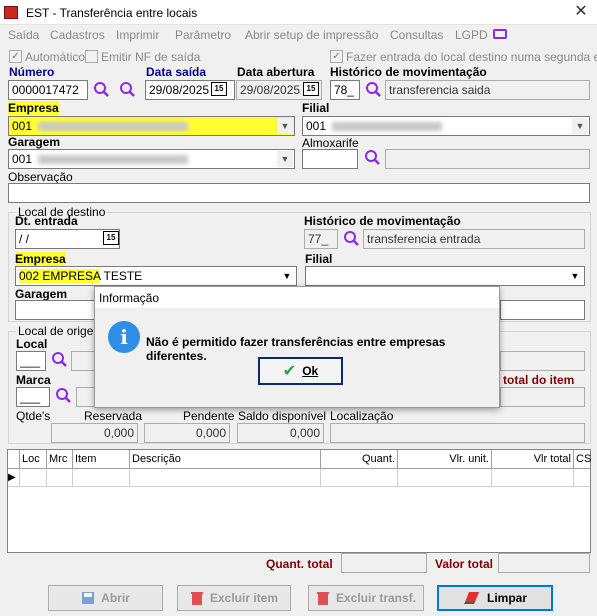 The image size is (597, 616). What do you see at coordinates (101, 459) in the screenshot?
I see `col-item: Item` at bounding box center [101, 459].